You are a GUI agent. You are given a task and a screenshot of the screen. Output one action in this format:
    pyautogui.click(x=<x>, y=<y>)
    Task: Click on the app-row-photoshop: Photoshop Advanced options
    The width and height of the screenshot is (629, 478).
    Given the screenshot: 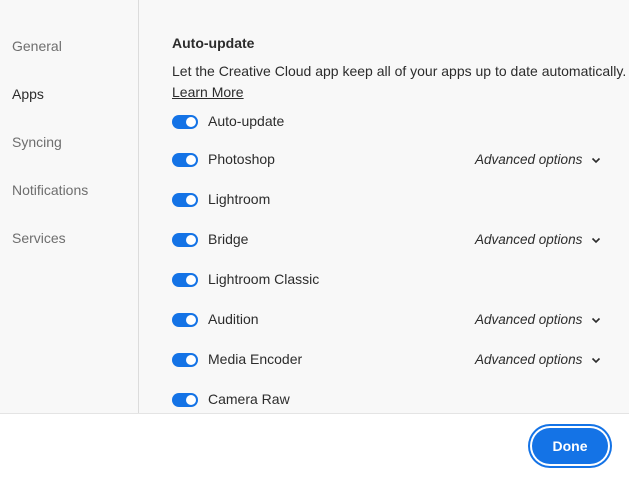 What is the action you would take?
    pyautogui.click(x=386, y=161)
    